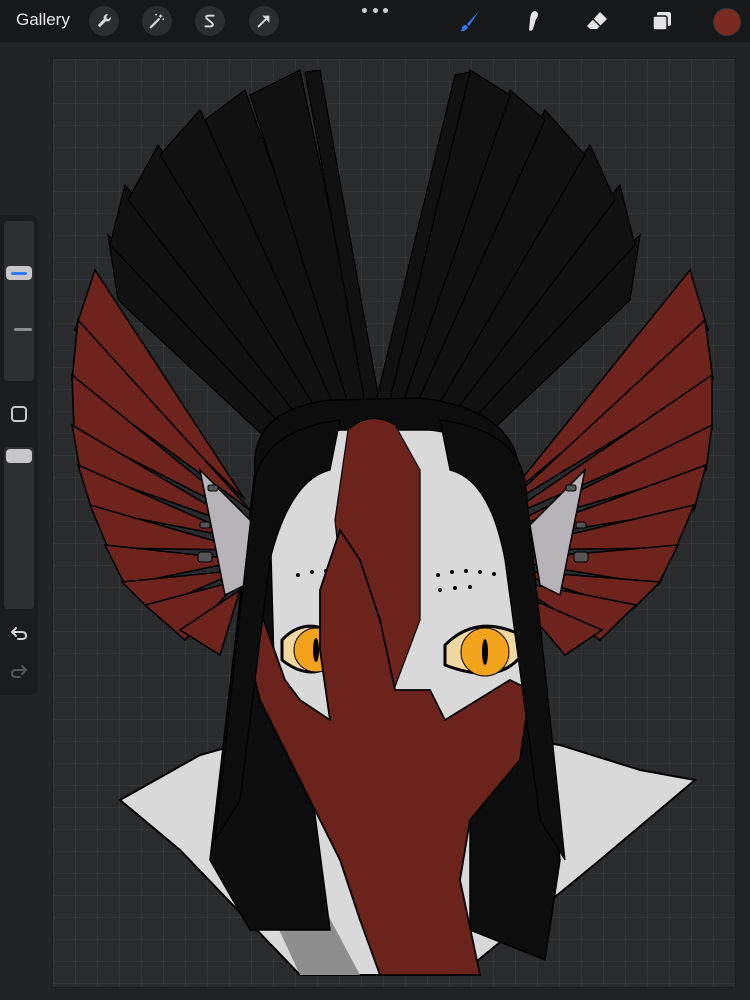 This screenshot has height=1000, width=750. Describe the element at coordinates (19, 414) in the screenshot. I see `modify-button` at that location.